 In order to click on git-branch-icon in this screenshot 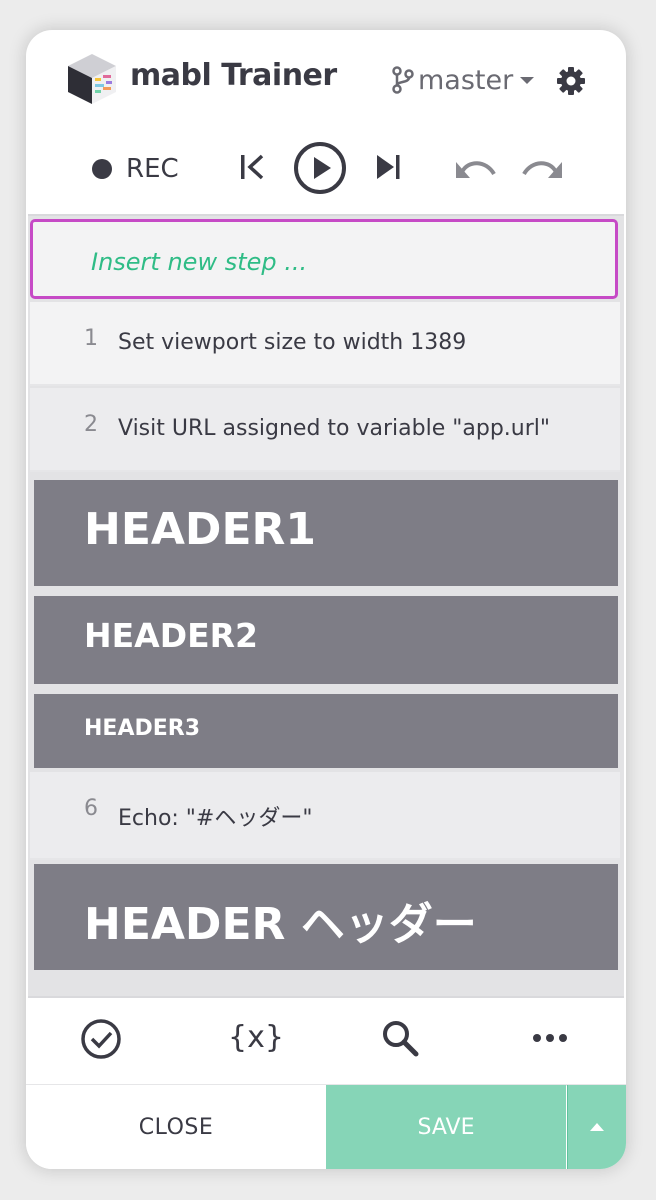, I will do `click(403, 80)`.